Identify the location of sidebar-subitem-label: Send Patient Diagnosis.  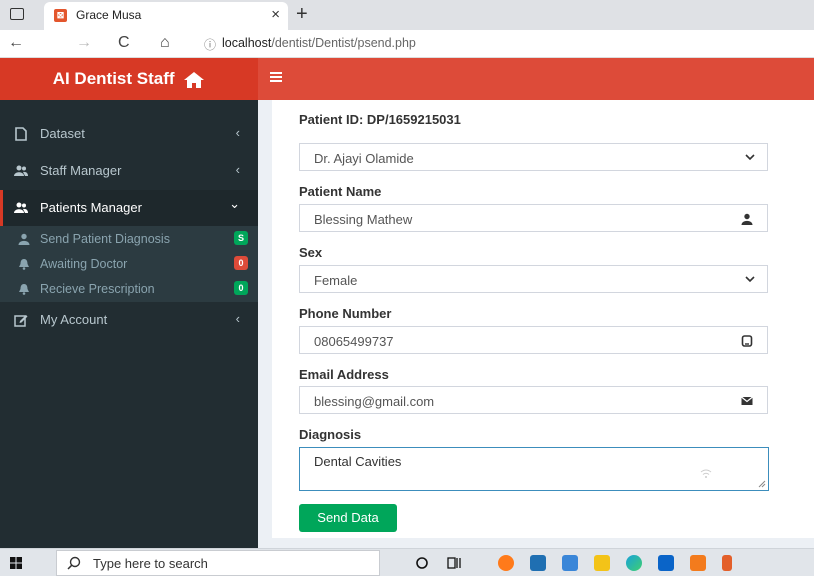
(105, 239).